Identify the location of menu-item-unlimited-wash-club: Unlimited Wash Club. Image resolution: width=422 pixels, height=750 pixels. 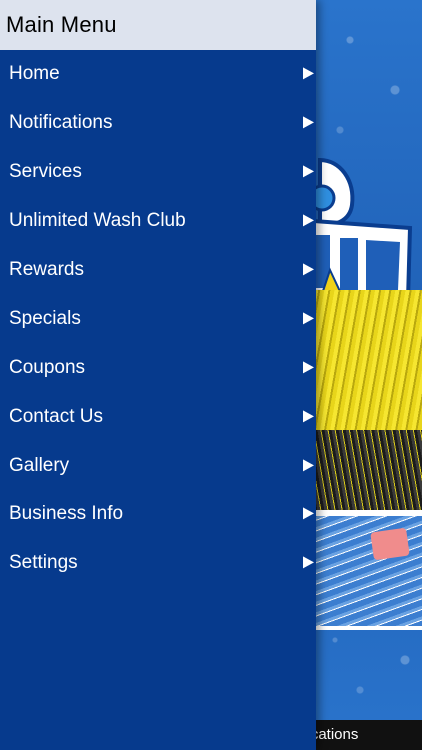
(158, 221).